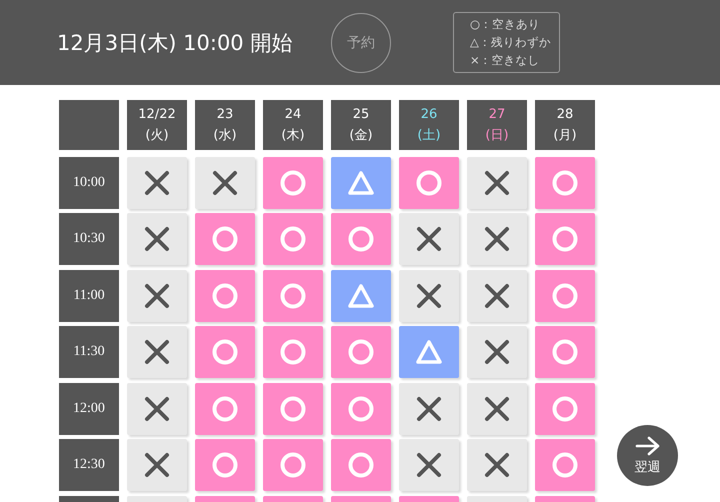  What do you see at coordinates (89, 239) in the screenshot?
I see `time-label: 10:30` at bounding box center [89, 239].